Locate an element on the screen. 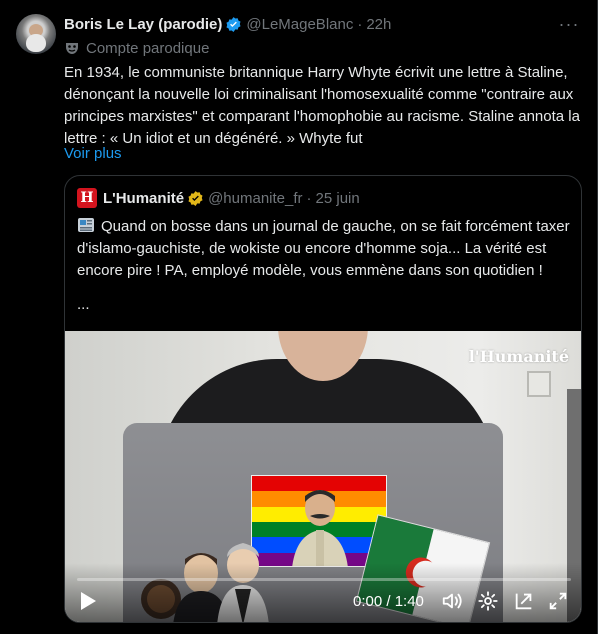 The width and height of the screenshot is (598, 634). fullscreen-icon is located at coordinates (558, 601).